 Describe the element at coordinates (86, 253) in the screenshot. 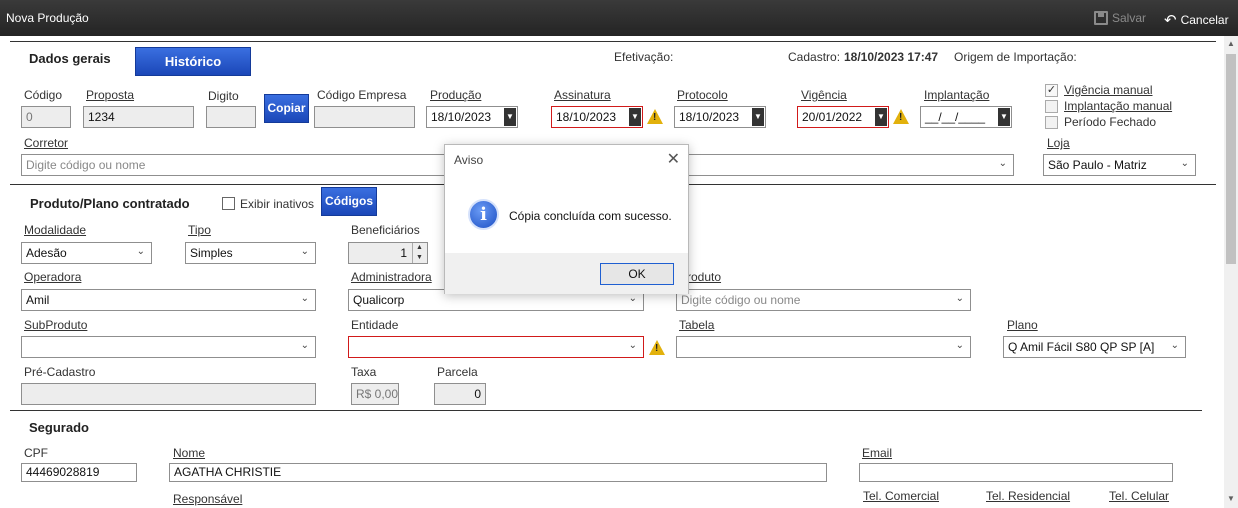

I see `modalidade-select: Adesão ⌄` at that location.